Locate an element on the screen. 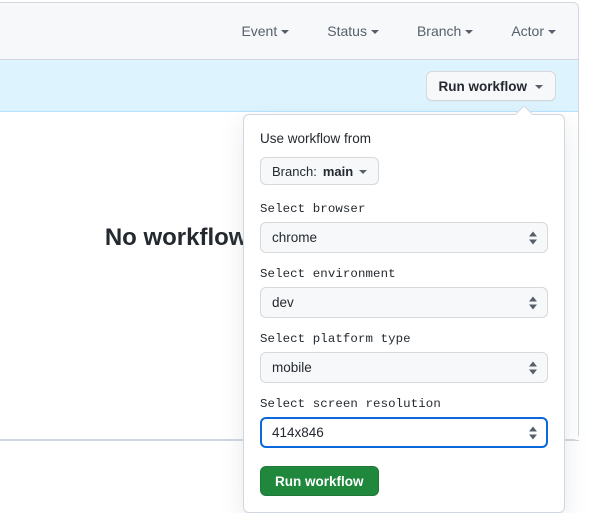 This screenshot has height=513, width=602. select-platform-type-input: mobile is located at coordinates (404, 367).